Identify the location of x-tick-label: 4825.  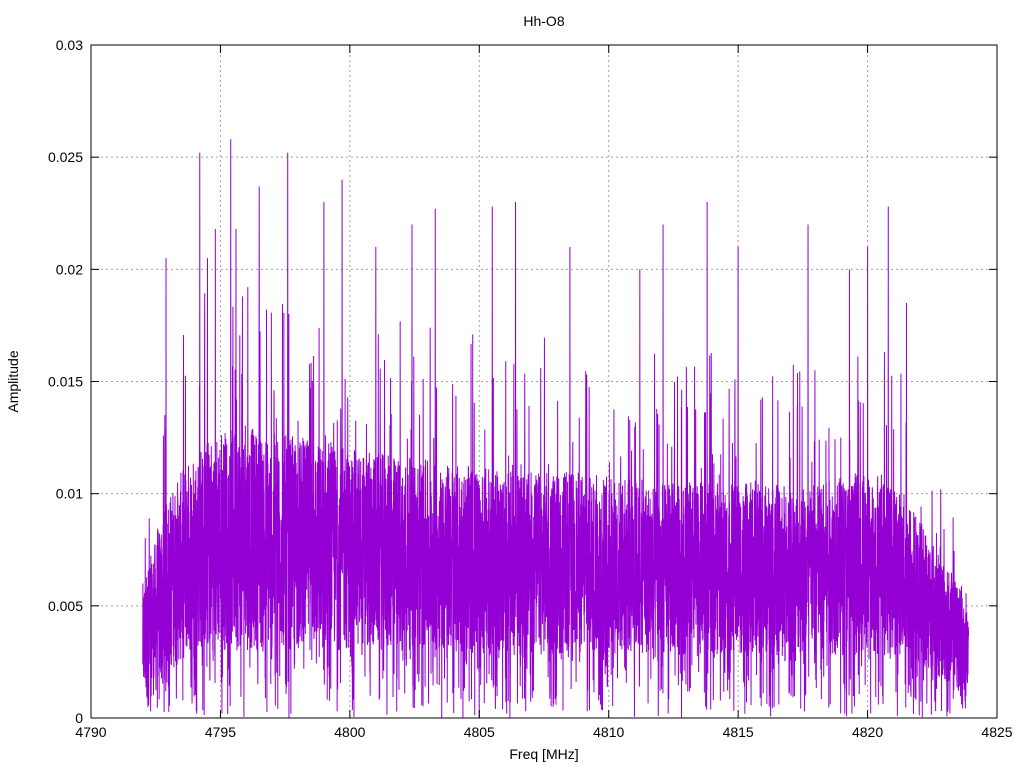
(996, 732).